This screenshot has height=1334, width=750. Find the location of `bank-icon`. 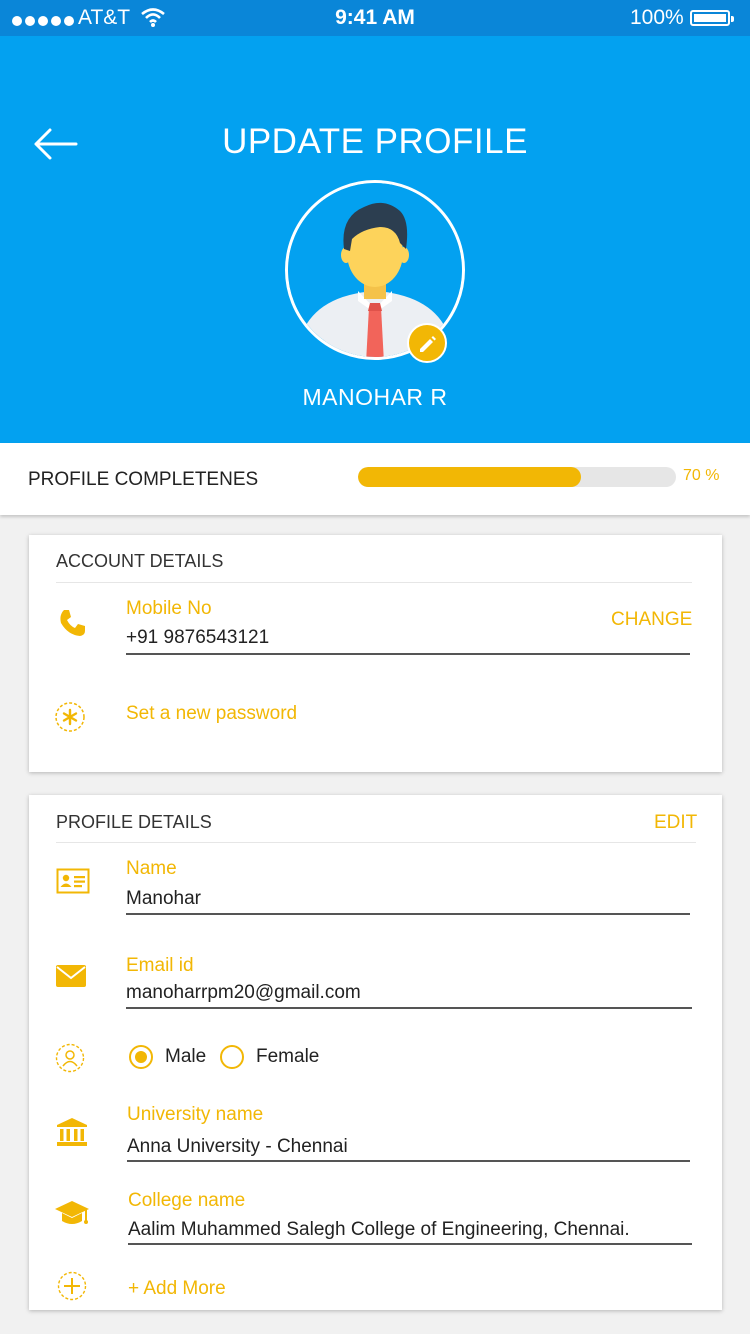

bank-icon is located at coordinates (72, 1134).